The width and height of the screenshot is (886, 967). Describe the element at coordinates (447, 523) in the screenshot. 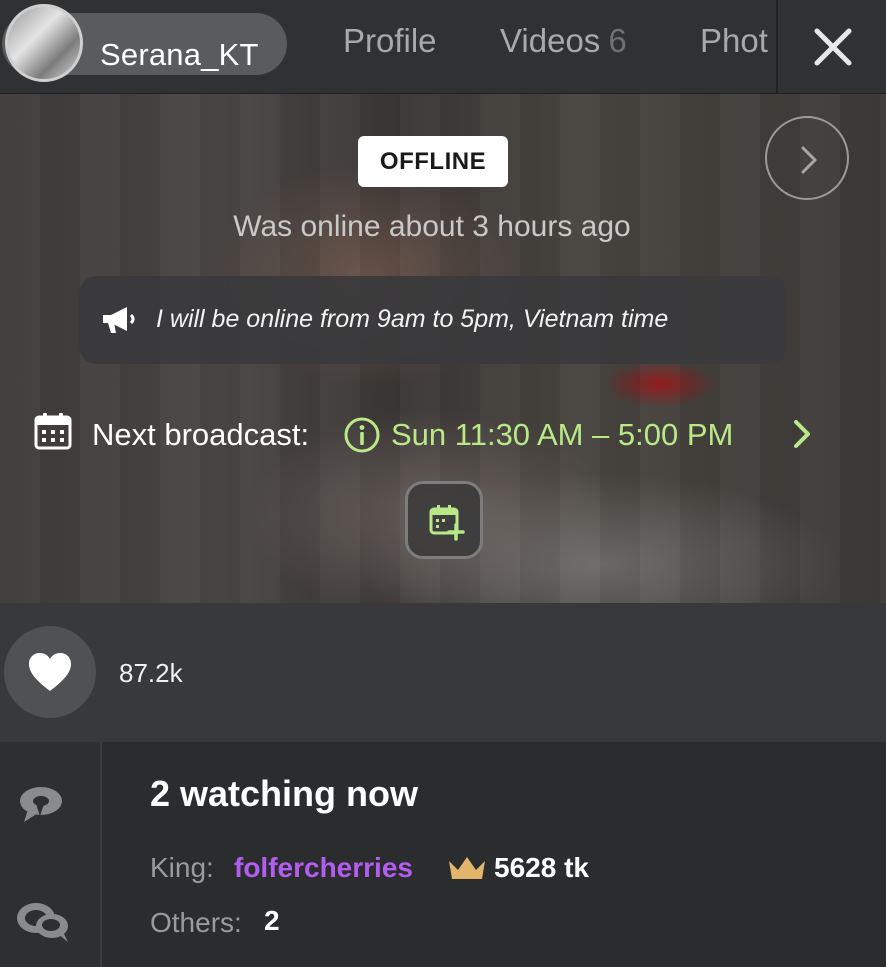

I see `calendar-add-icon` at that location.